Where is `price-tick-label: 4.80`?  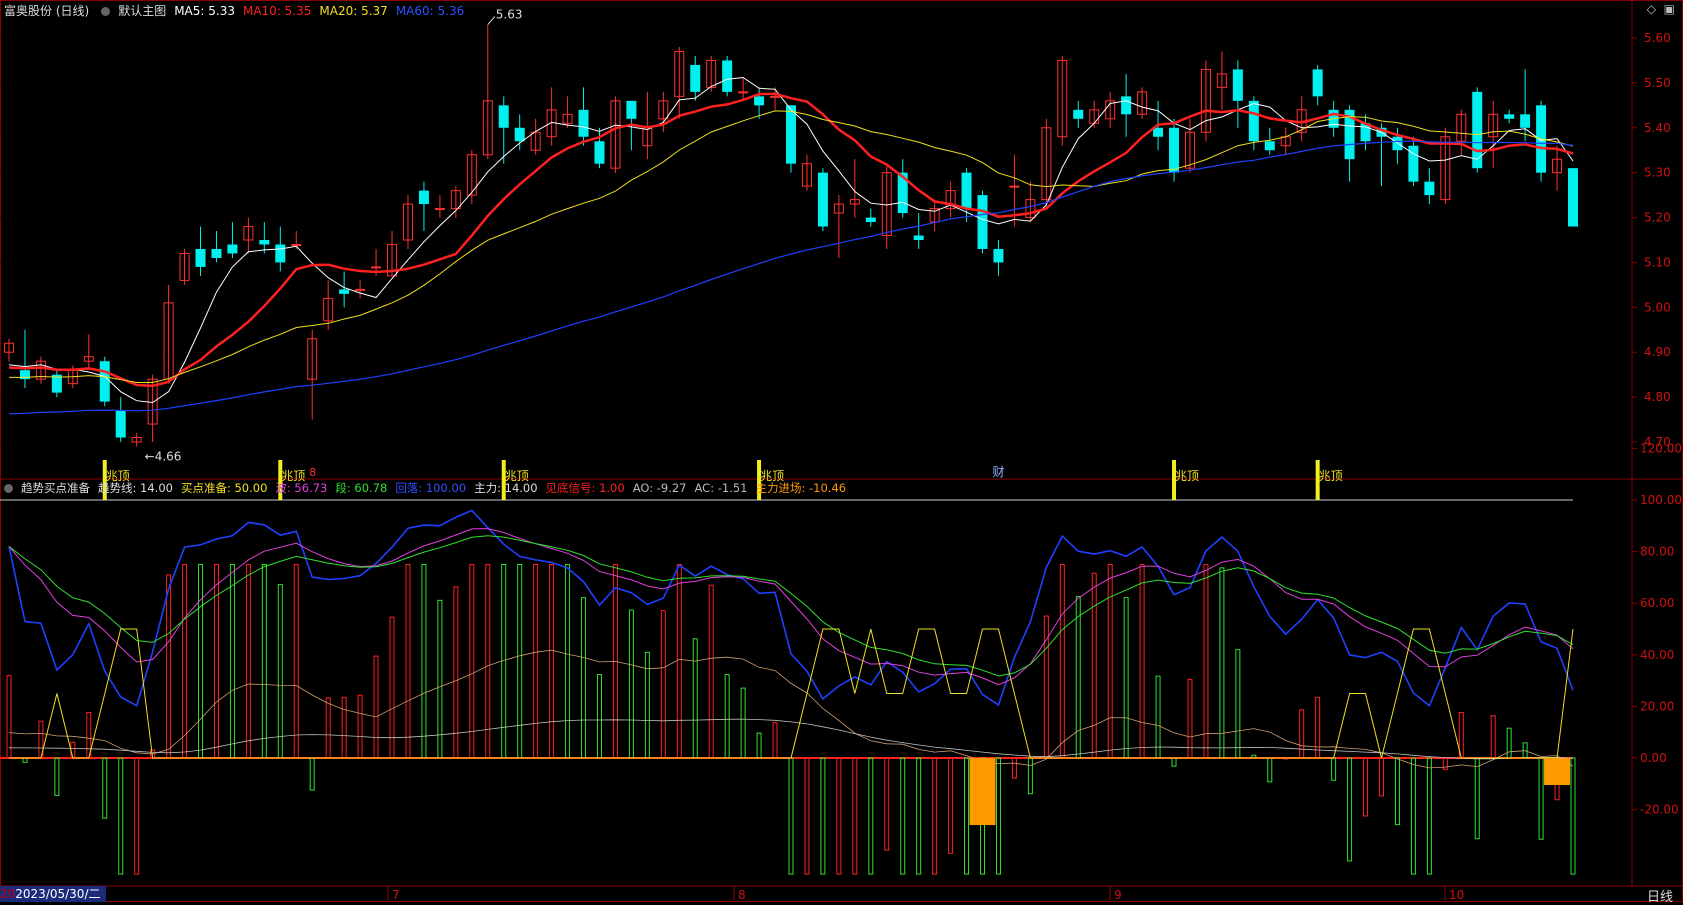
price-tick-label: 4.80 is located at coordinates (1657, 397).